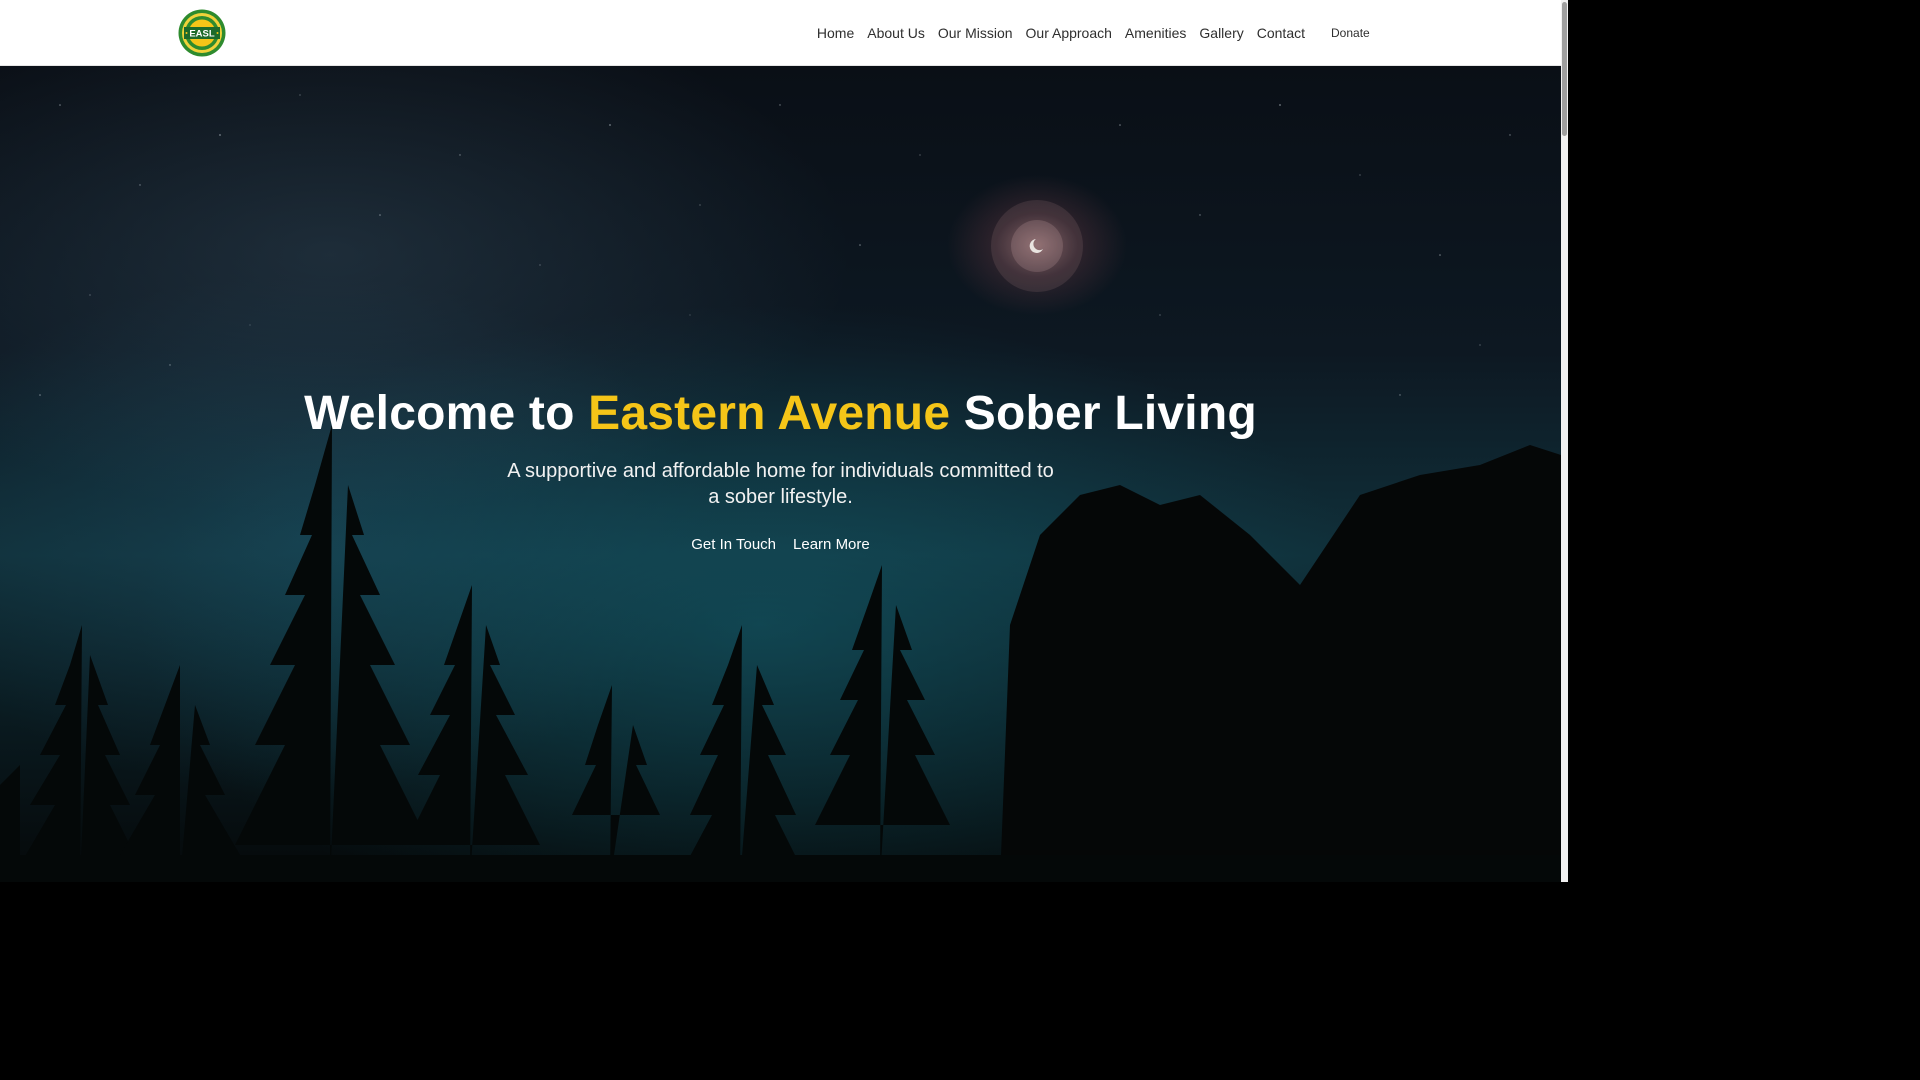  Describe the element at coordinates (975, 33) in the screenshot. I see `nav-our-mission: Our Mission` at that location.